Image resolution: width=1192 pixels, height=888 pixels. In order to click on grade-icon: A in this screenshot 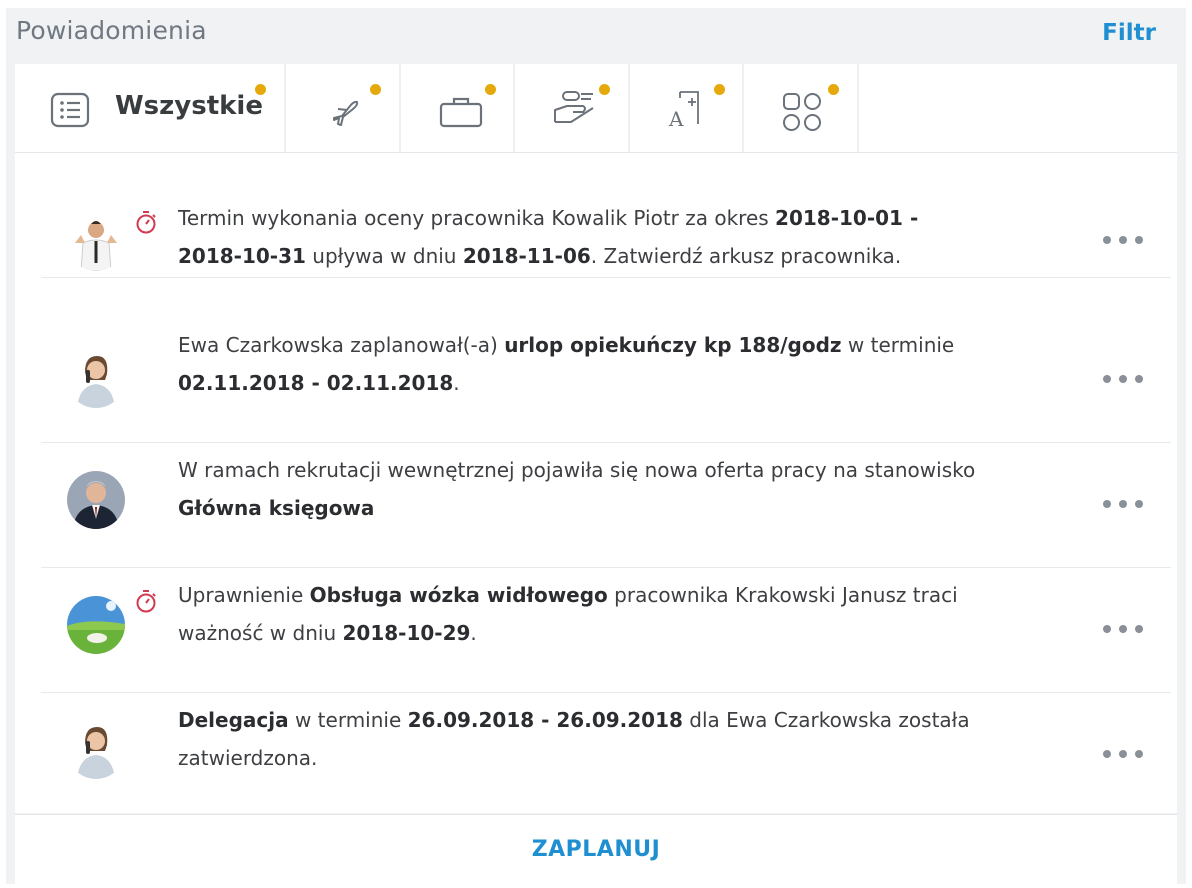, I will do `click(683, 110)`.